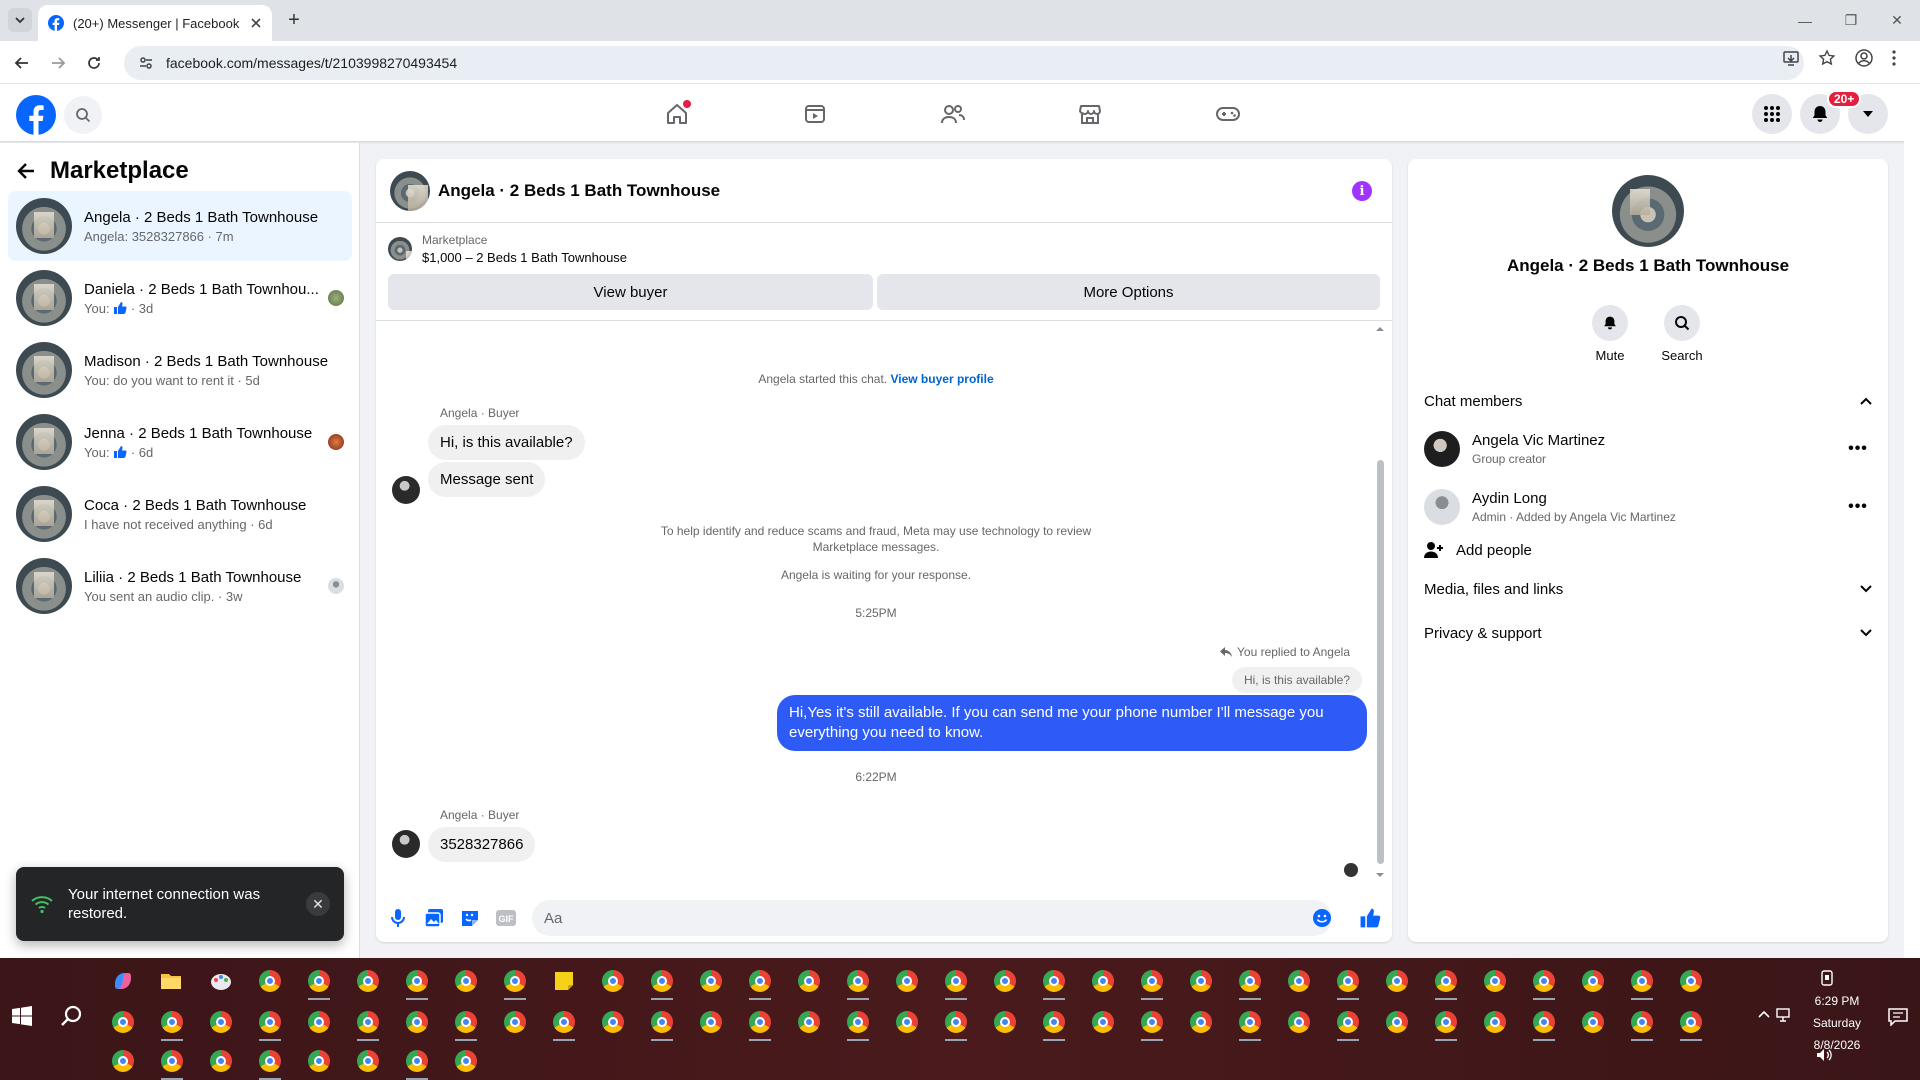 The height and width of the screenshot is (1080, 1920). What do you see at coordinates (1784, 1015) in the screenshot?
I see `network-icon` at bounding box center [1784, 1015].